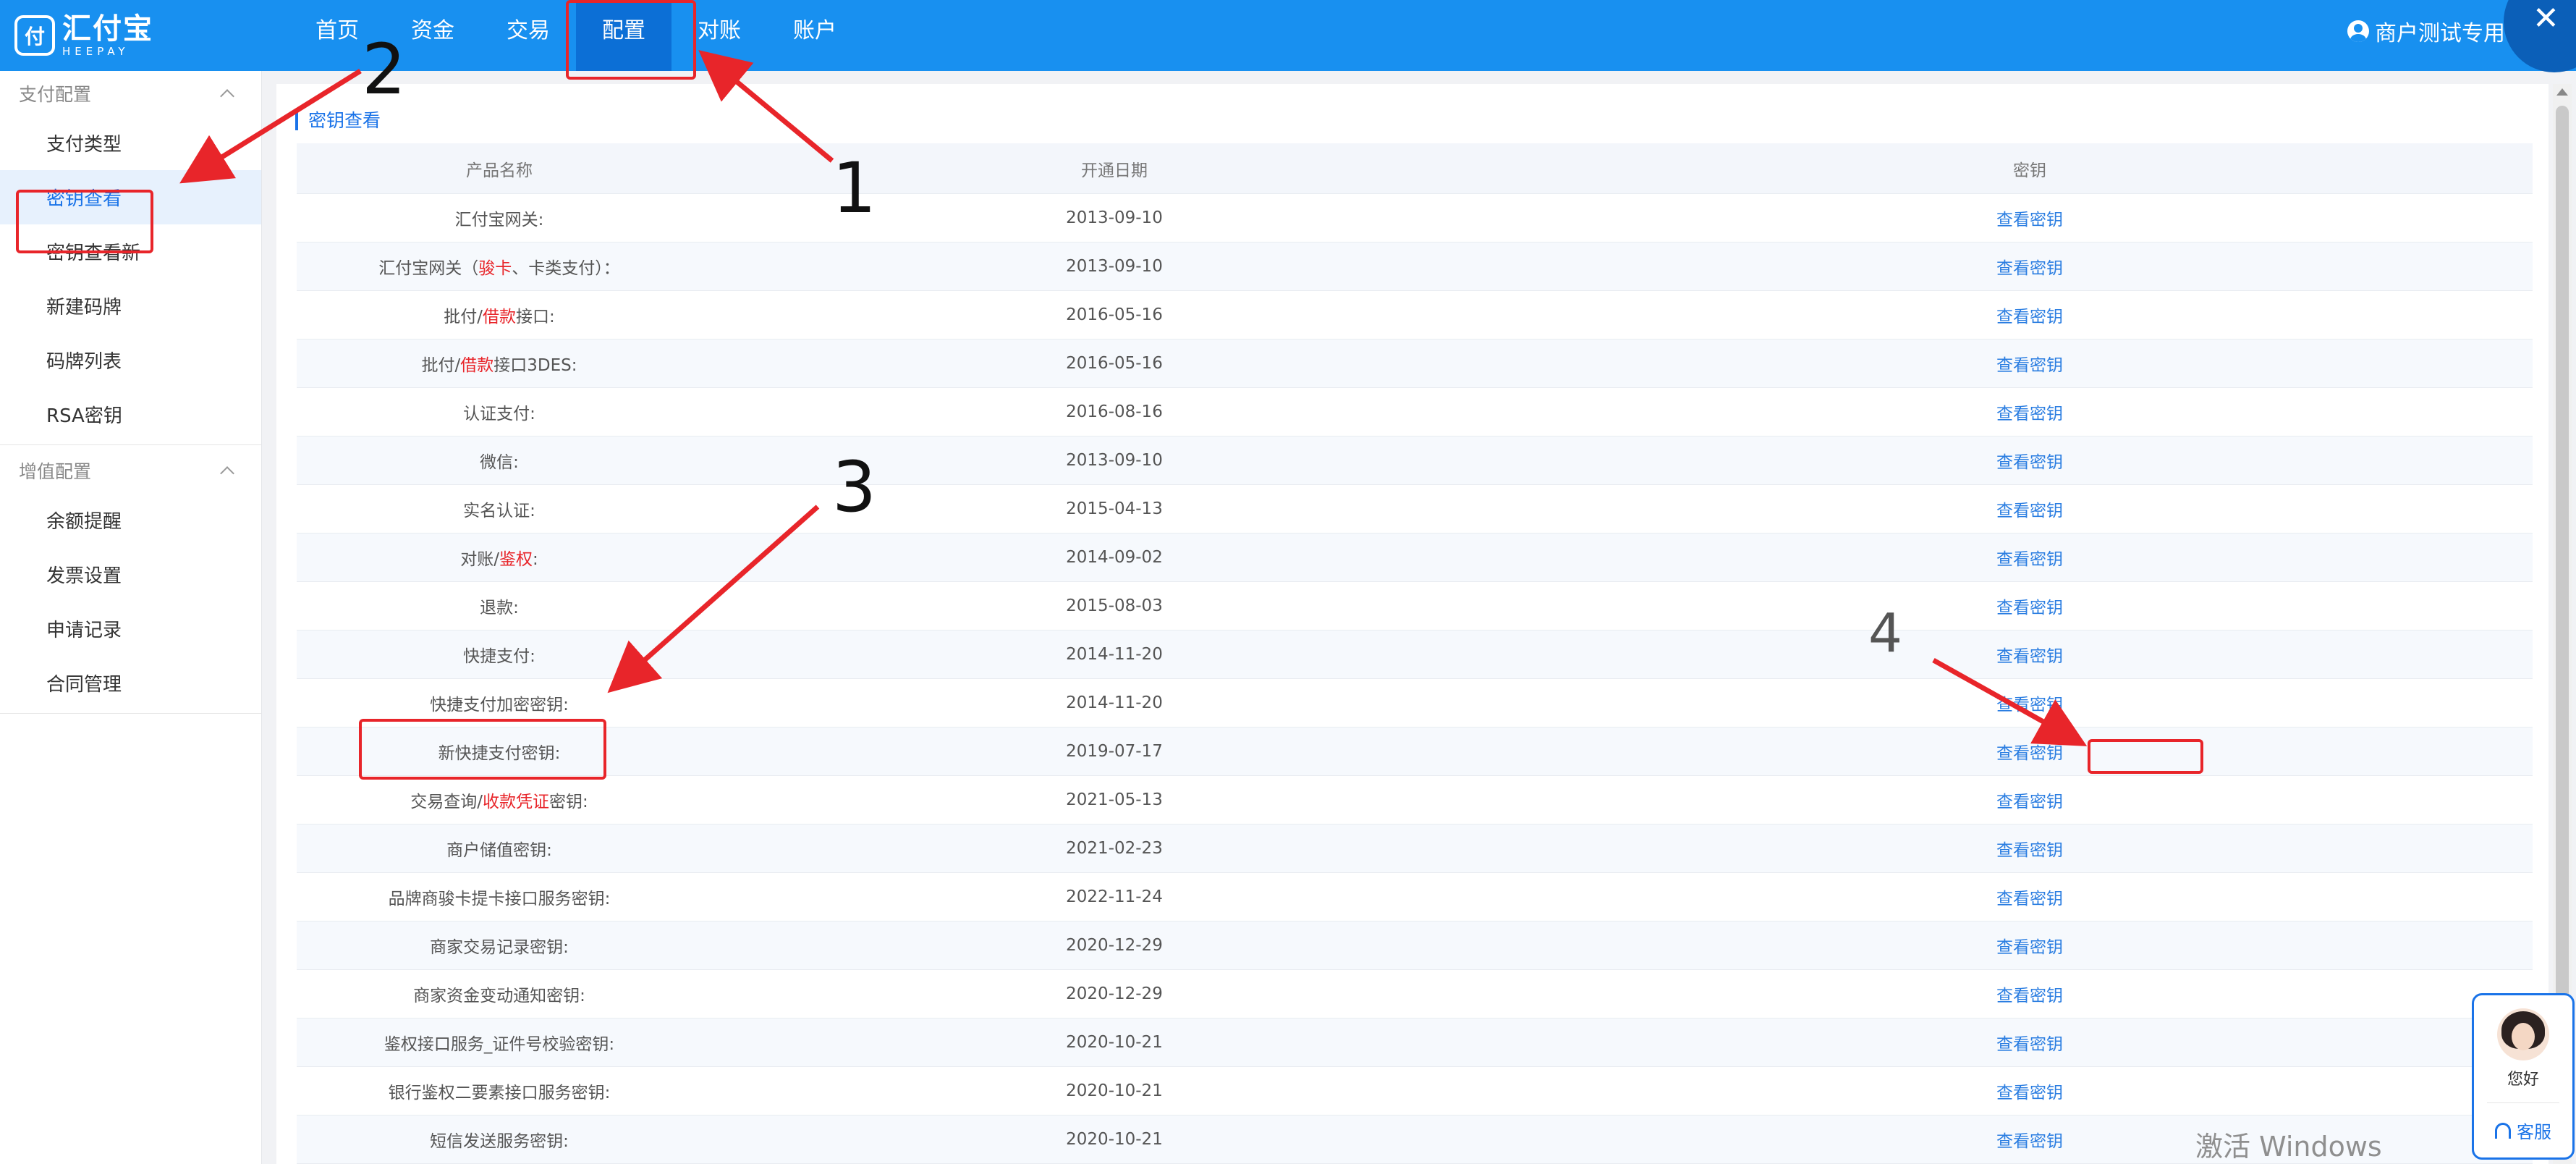 Image resolution: width=2576 pixels, height=1164 pixels. Describe the element at coordinates (1415, 558) in the screenshot. I see `table-row: 对账/鉴权: 2014-09-02 查看密钥` at that location.